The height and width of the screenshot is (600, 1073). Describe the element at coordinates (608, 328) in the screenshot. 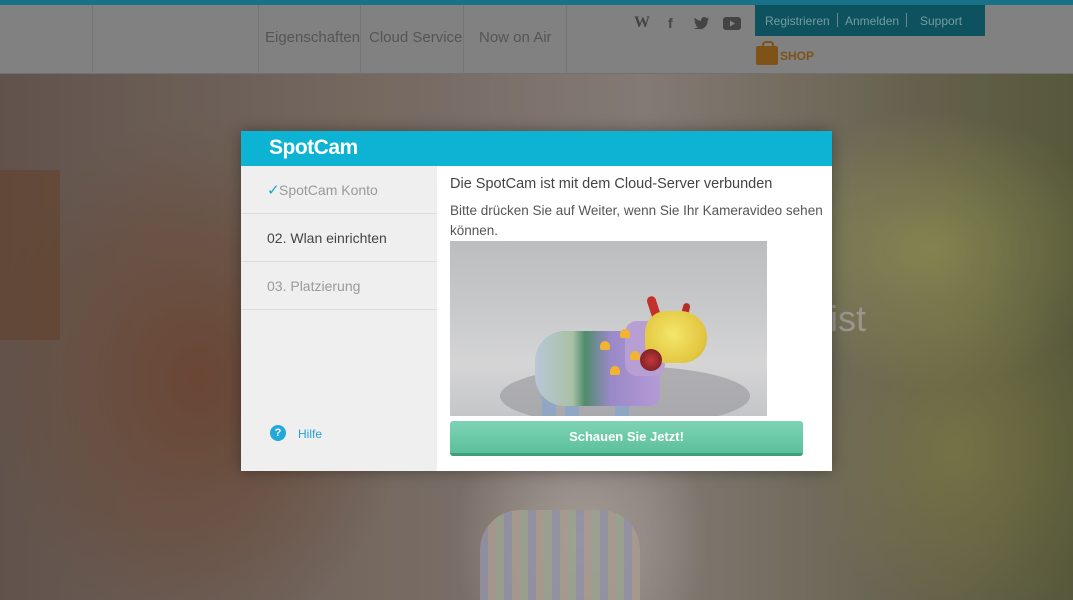

I see `camera-video-preview` at that location.